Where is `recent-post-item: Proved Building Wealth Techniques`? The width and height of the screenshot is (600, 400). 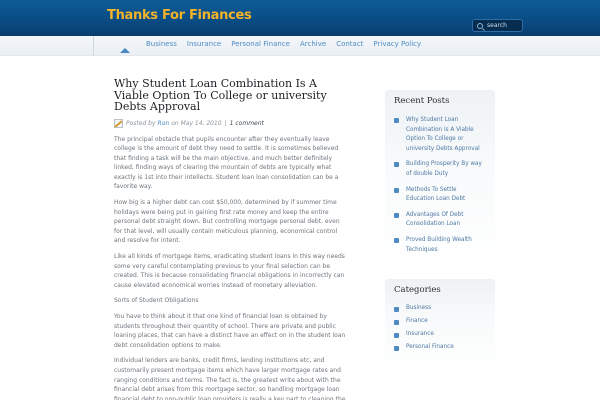
recent-post-item: Proved Building Wealth Techniques is located at coordinates (440, 245).